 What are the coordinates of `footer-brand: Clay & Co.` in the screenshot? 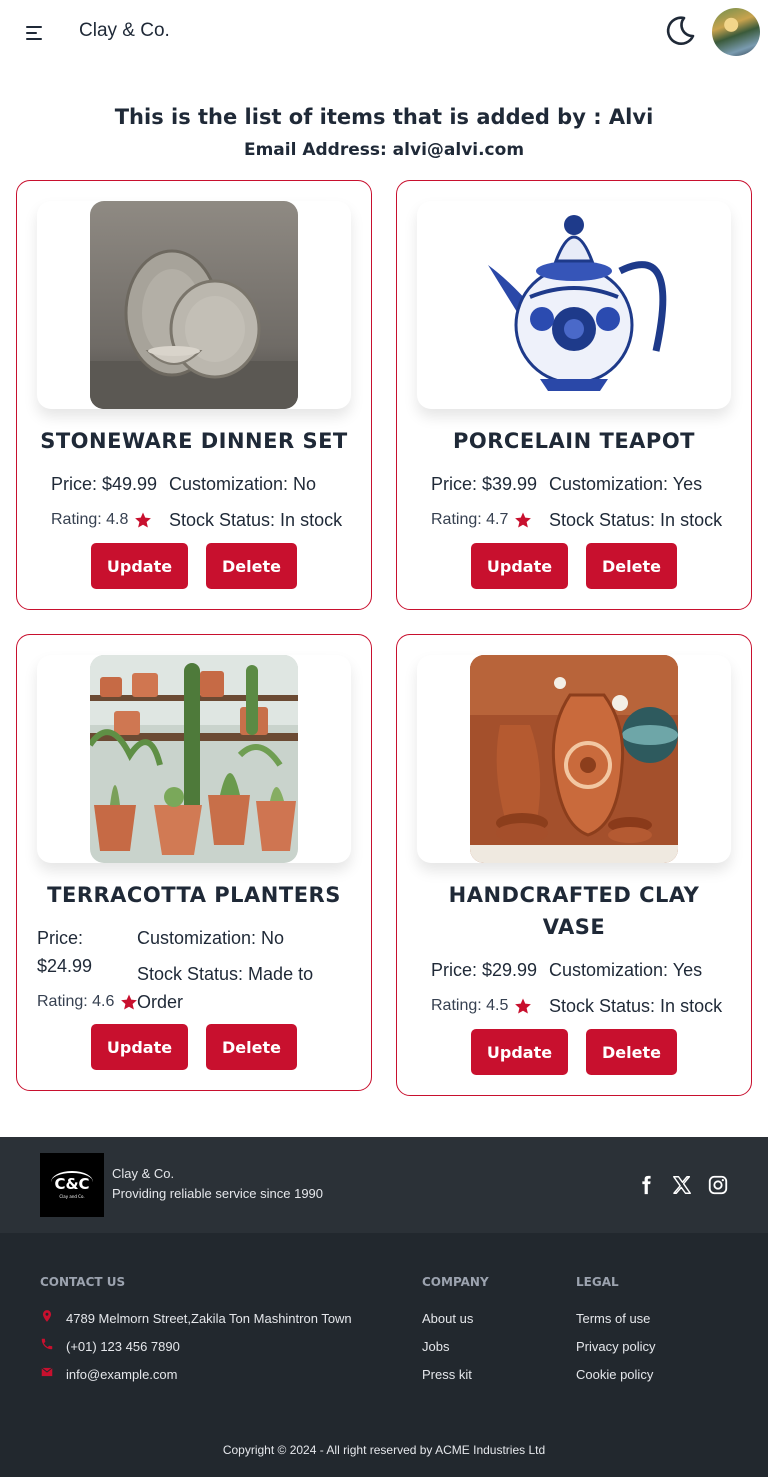 It's located at (143, 1173).